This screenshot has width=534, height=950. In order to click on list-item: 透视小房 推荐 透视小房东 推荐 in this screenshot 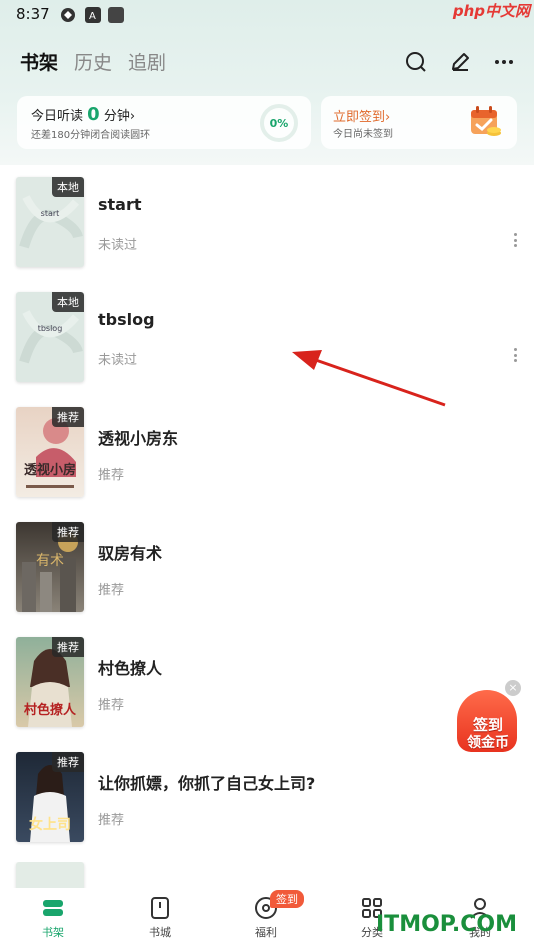, I will do `click(267, 457)`.